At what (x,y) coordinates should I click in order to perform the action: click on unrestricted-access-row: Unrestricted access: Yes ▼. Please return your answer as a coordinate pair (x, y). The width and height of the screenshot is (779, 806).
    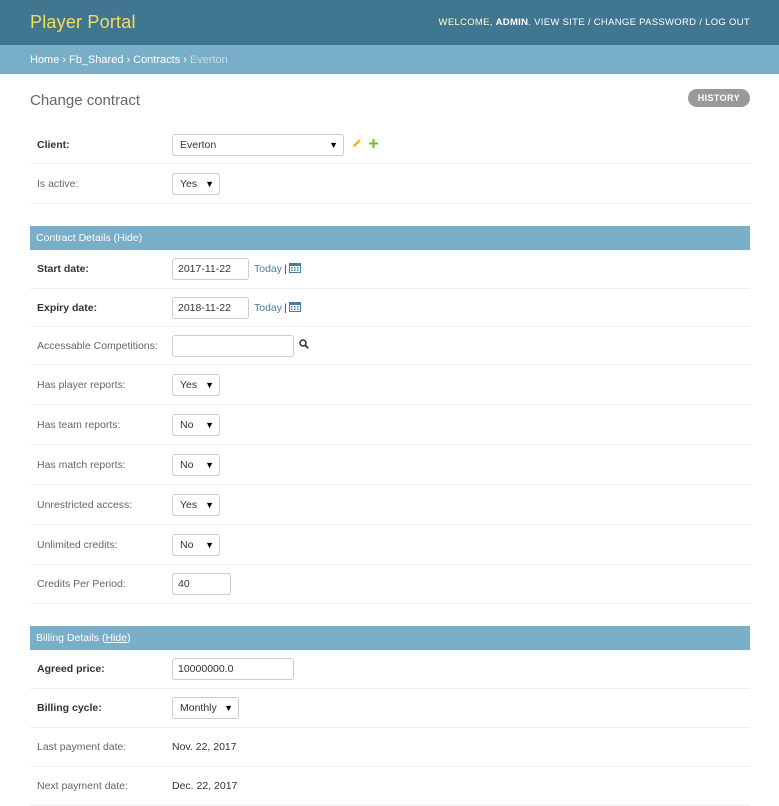
    Looking at the image, I should click on (390, 505).